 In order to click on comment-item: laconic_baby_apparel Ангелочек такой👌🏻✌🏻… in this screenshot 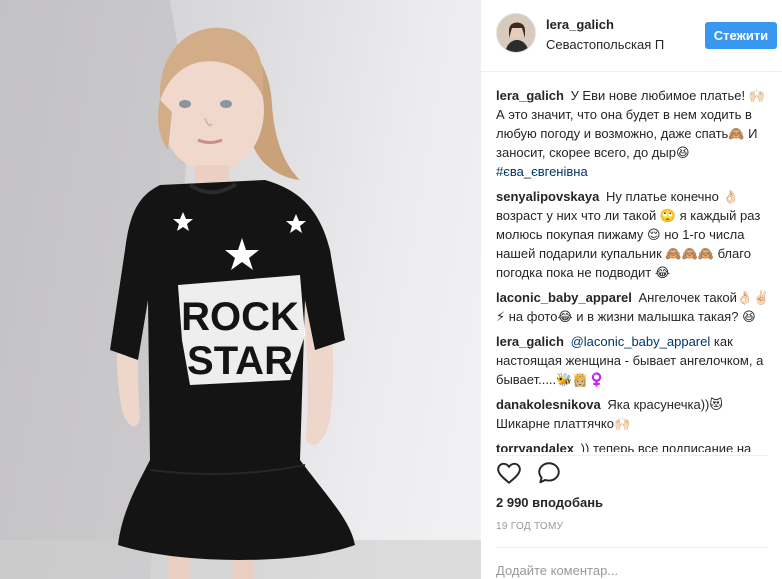, I will do `click(639, 307)`.